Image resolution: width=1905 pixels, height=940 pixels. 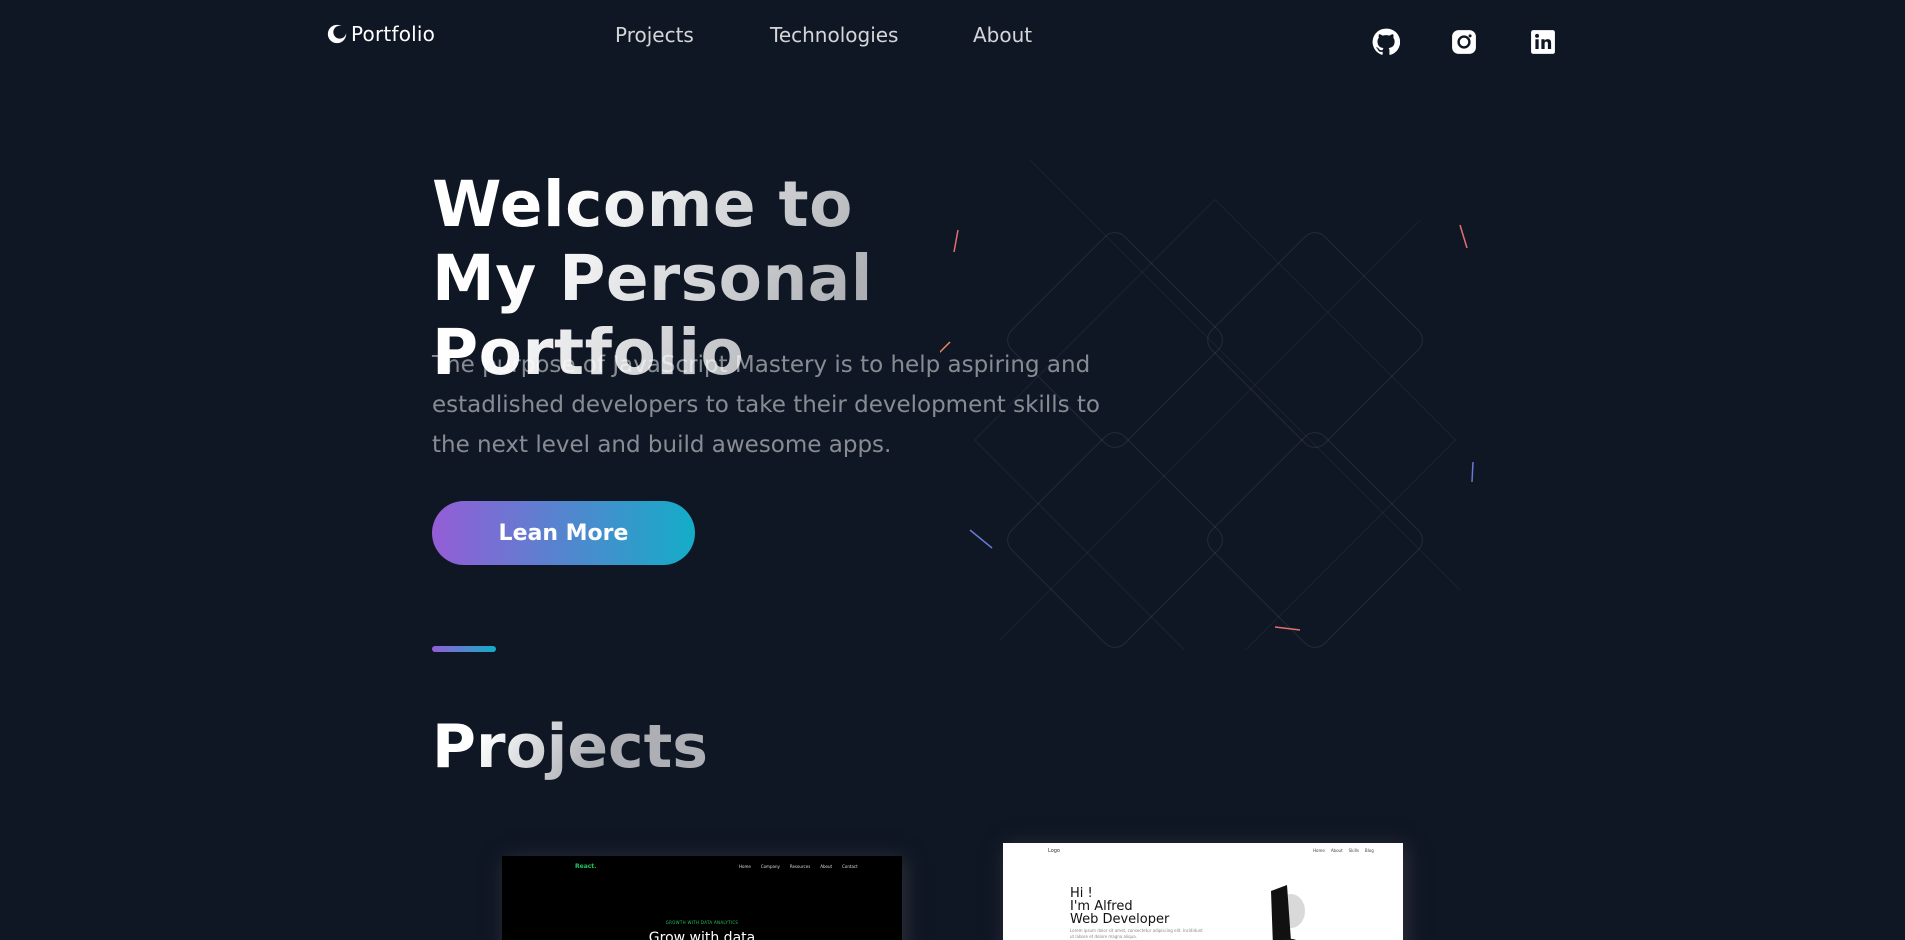 I want to click on header: Portfolio Projects Technologies About, so click(x=952, y=35).